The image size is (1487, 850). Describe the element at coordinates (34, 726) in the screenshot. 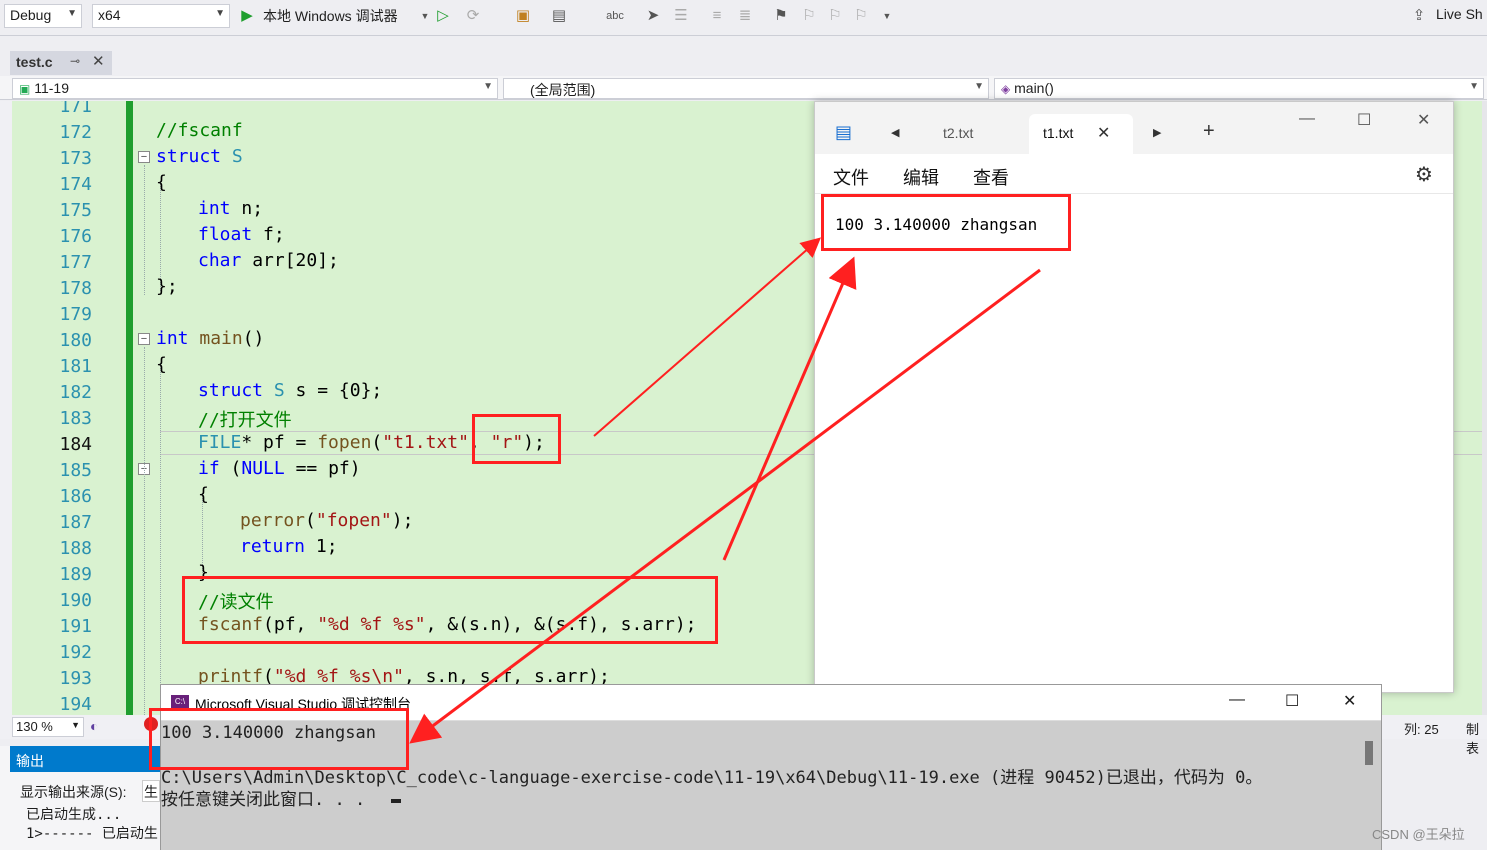

I see `zoom-value: 130 %` at that location.